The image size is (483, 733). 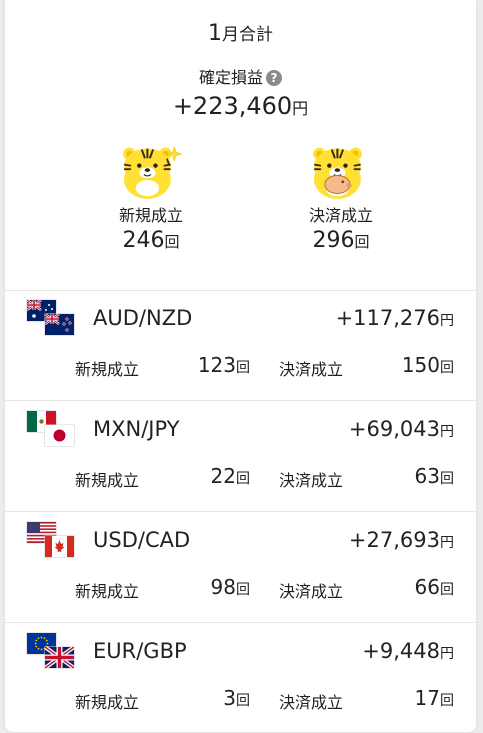 What do you see at coordinates (394, 540) in the screenshot?
I see `pair-profit-value: +27,693` at bounding box center [394, 540].